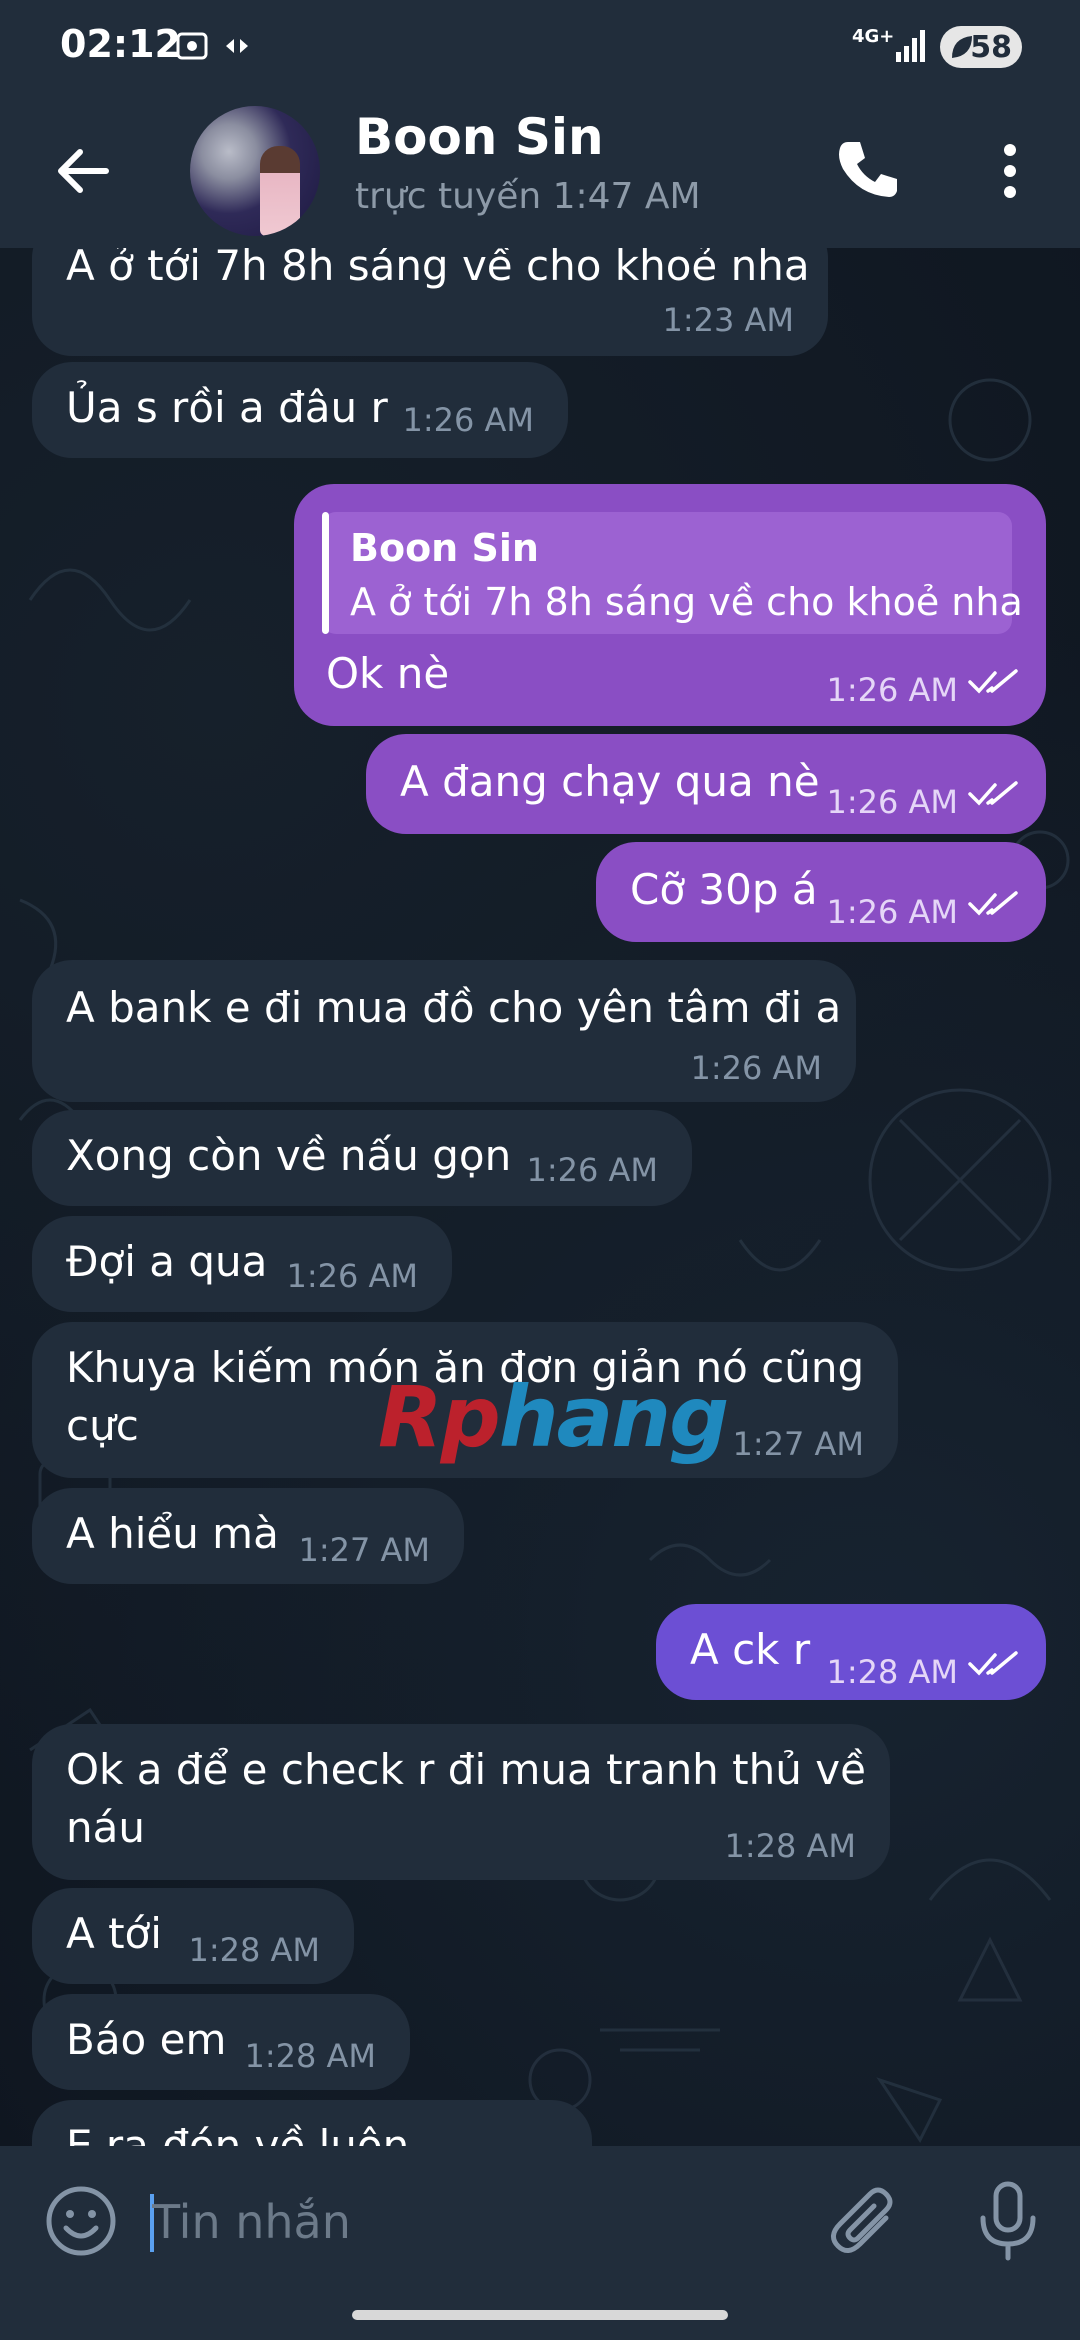 The image size is (1080, 2340). I want to click on message-text: A hiểu mà, so click(172, 1533).